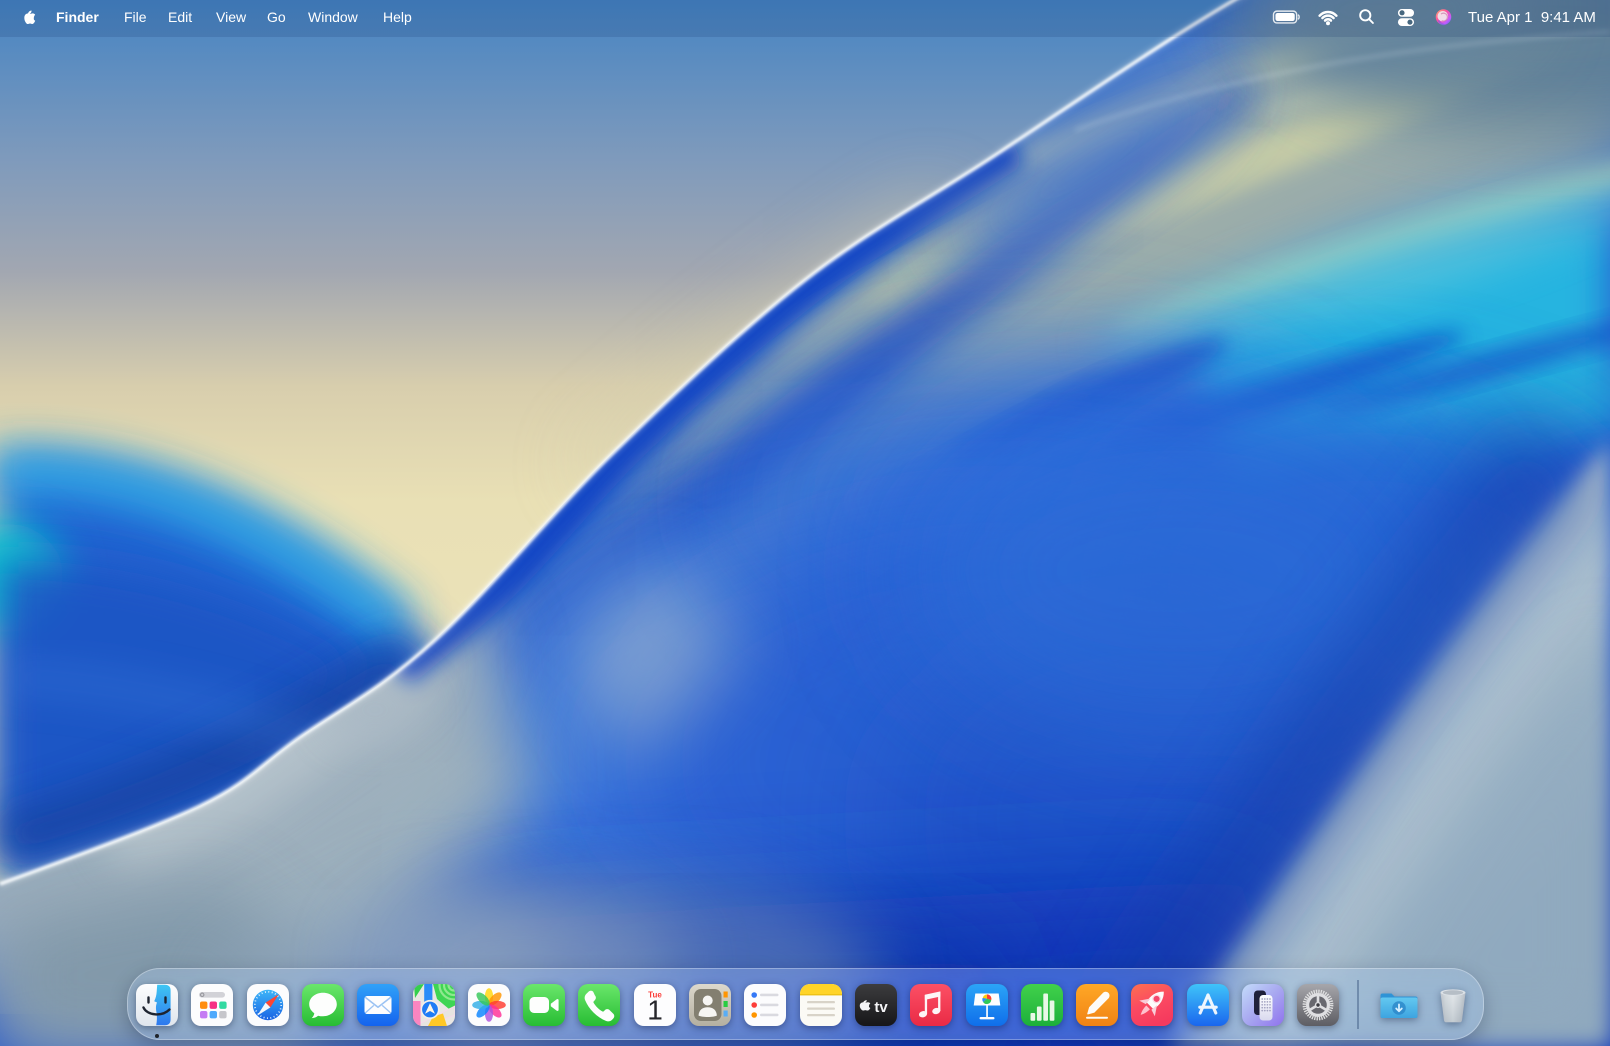 The image size is (1610, 1046). I want to click on svg-text: tv, so click(881, 1007).